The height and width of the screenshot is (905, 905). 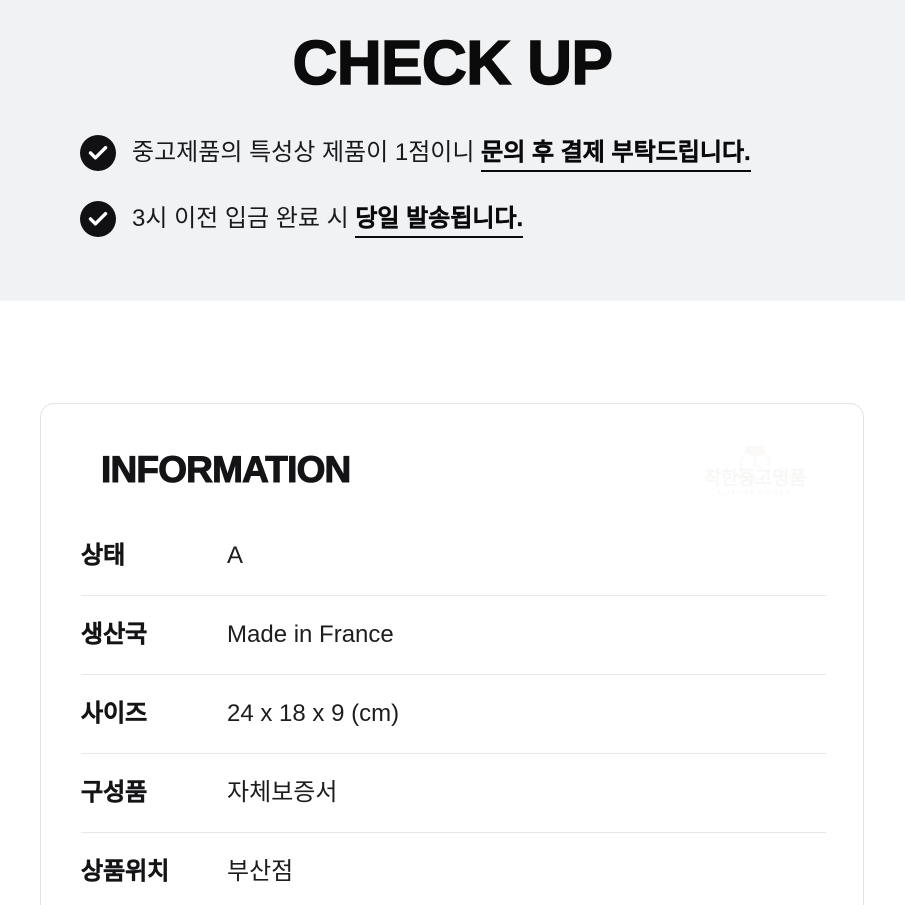 What do you see at coordinates (125, 871) in the screenshot?
I see `spec-label: 상품위치` at bounding box center [125, 871].